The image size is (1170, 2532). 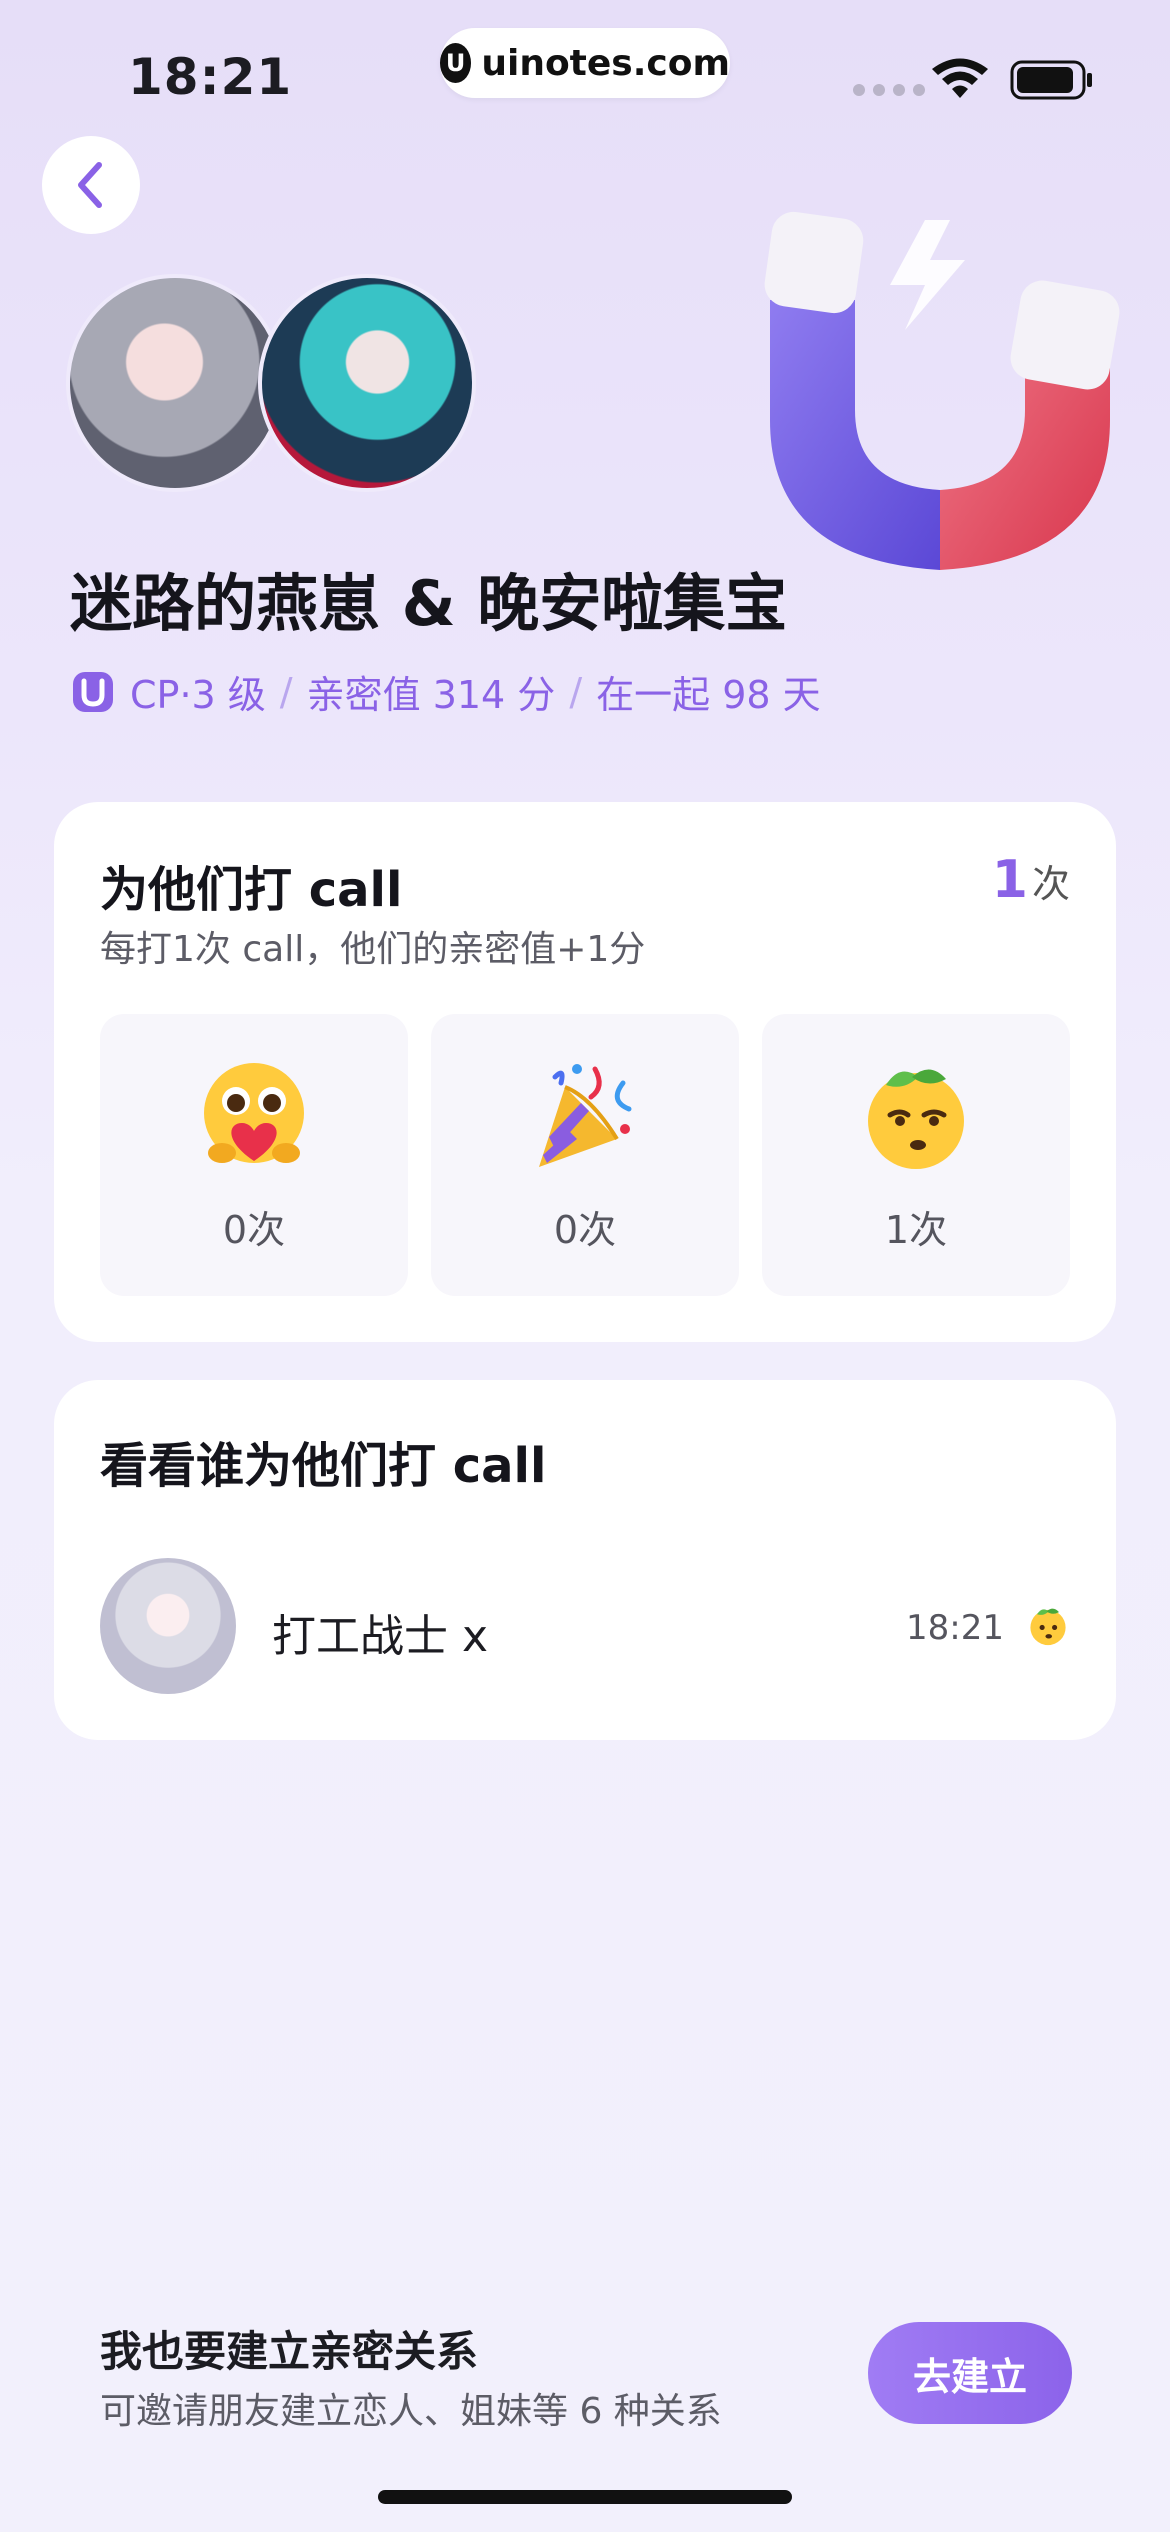 What do you see at coordinates (380, 1636) in the screenshot?
I see `user-name: 打工战士 x` at bounding box center [380, 1636].